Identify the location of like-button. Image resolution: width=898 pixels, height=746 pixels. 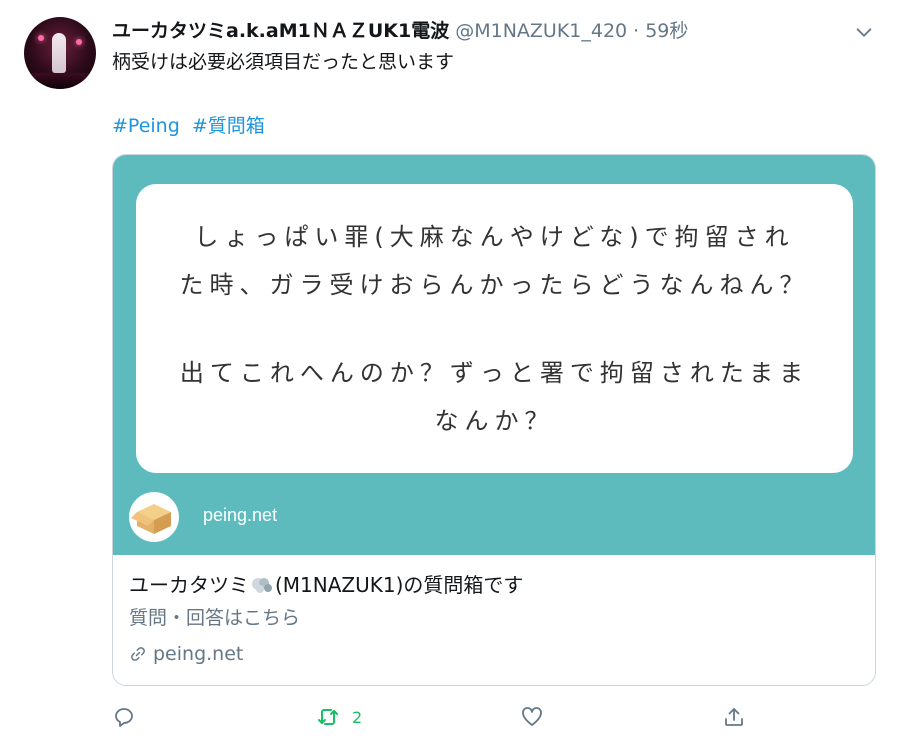
(532, 717).